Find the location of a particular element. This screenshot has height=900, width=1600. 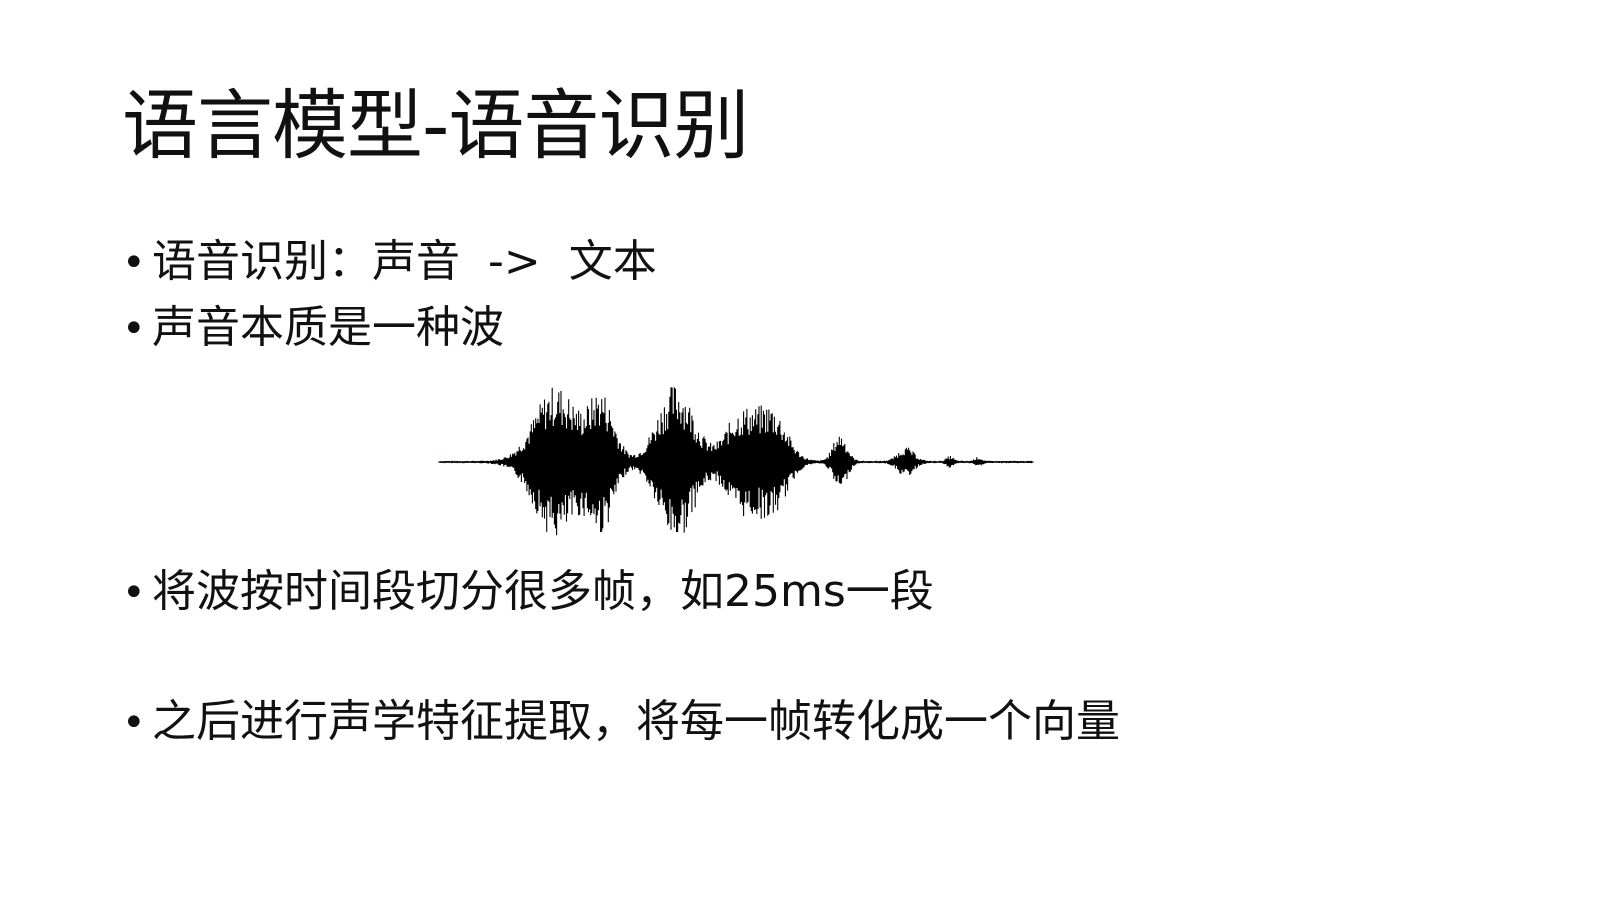

bullet-item: • 将波按时间段切分很多帧，如25ms一段 is located at coordinates (528, 592).